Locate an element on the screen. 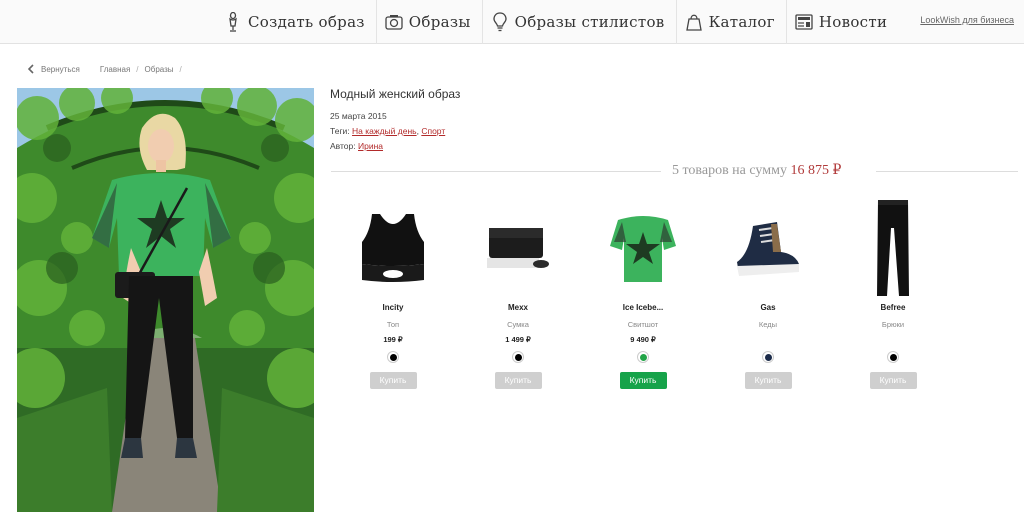 This screenshot has height=518, width=1024. product-card: Gas Кеды Купить is located at coordinates (768, 292).